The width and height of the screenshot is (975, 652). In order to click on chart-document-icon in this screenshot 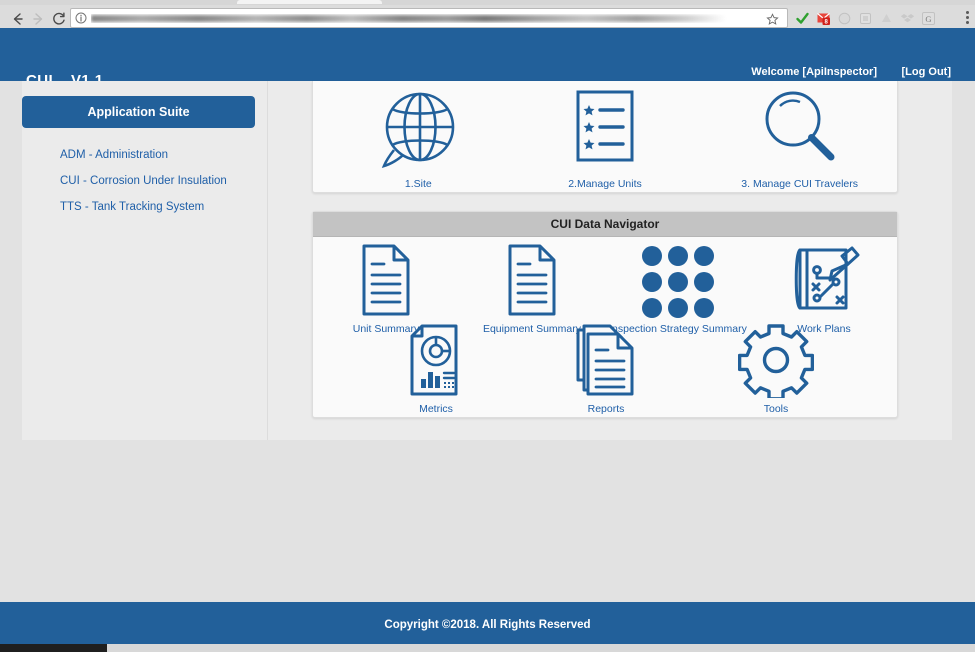, I will do `click(434, 360)`.